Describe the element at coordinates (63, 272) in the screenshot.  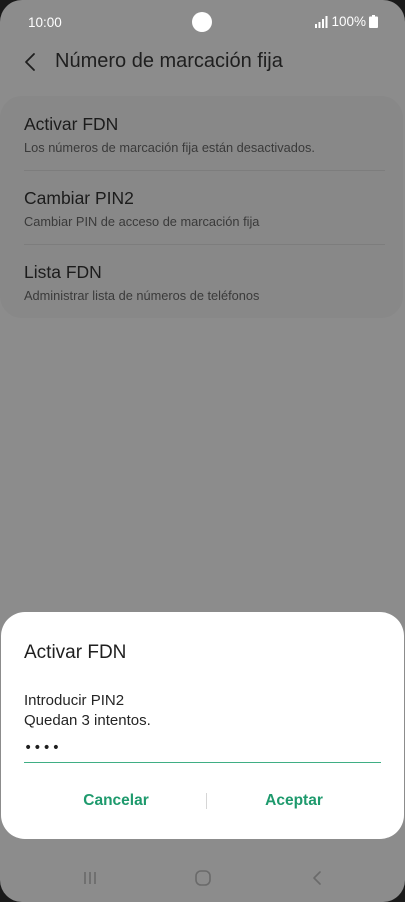
I see `item-title: Lista FDN` at that location.